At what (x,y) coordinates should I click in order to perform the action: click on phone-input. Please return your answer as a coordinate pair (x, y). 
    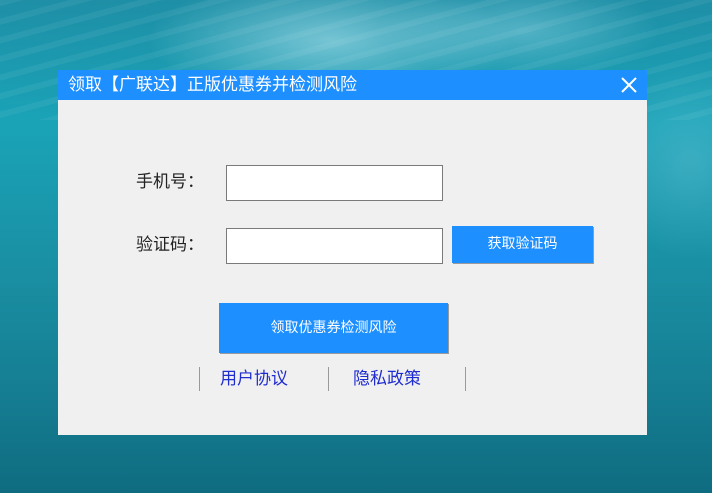
    Looking at the image, I should click on (334, 183).